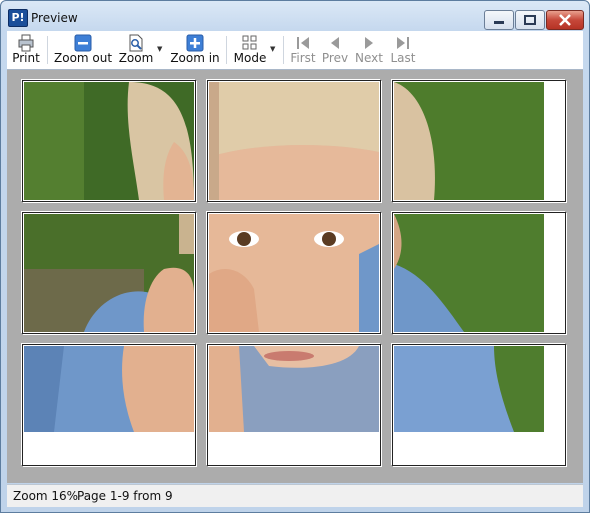 The image size is (590, 513). What do you see at coordinates (295, 495) in the screenshot?
I see `status-bar: Zoom 16% Page 1-9 from 9` at bounding box center [295, 495].